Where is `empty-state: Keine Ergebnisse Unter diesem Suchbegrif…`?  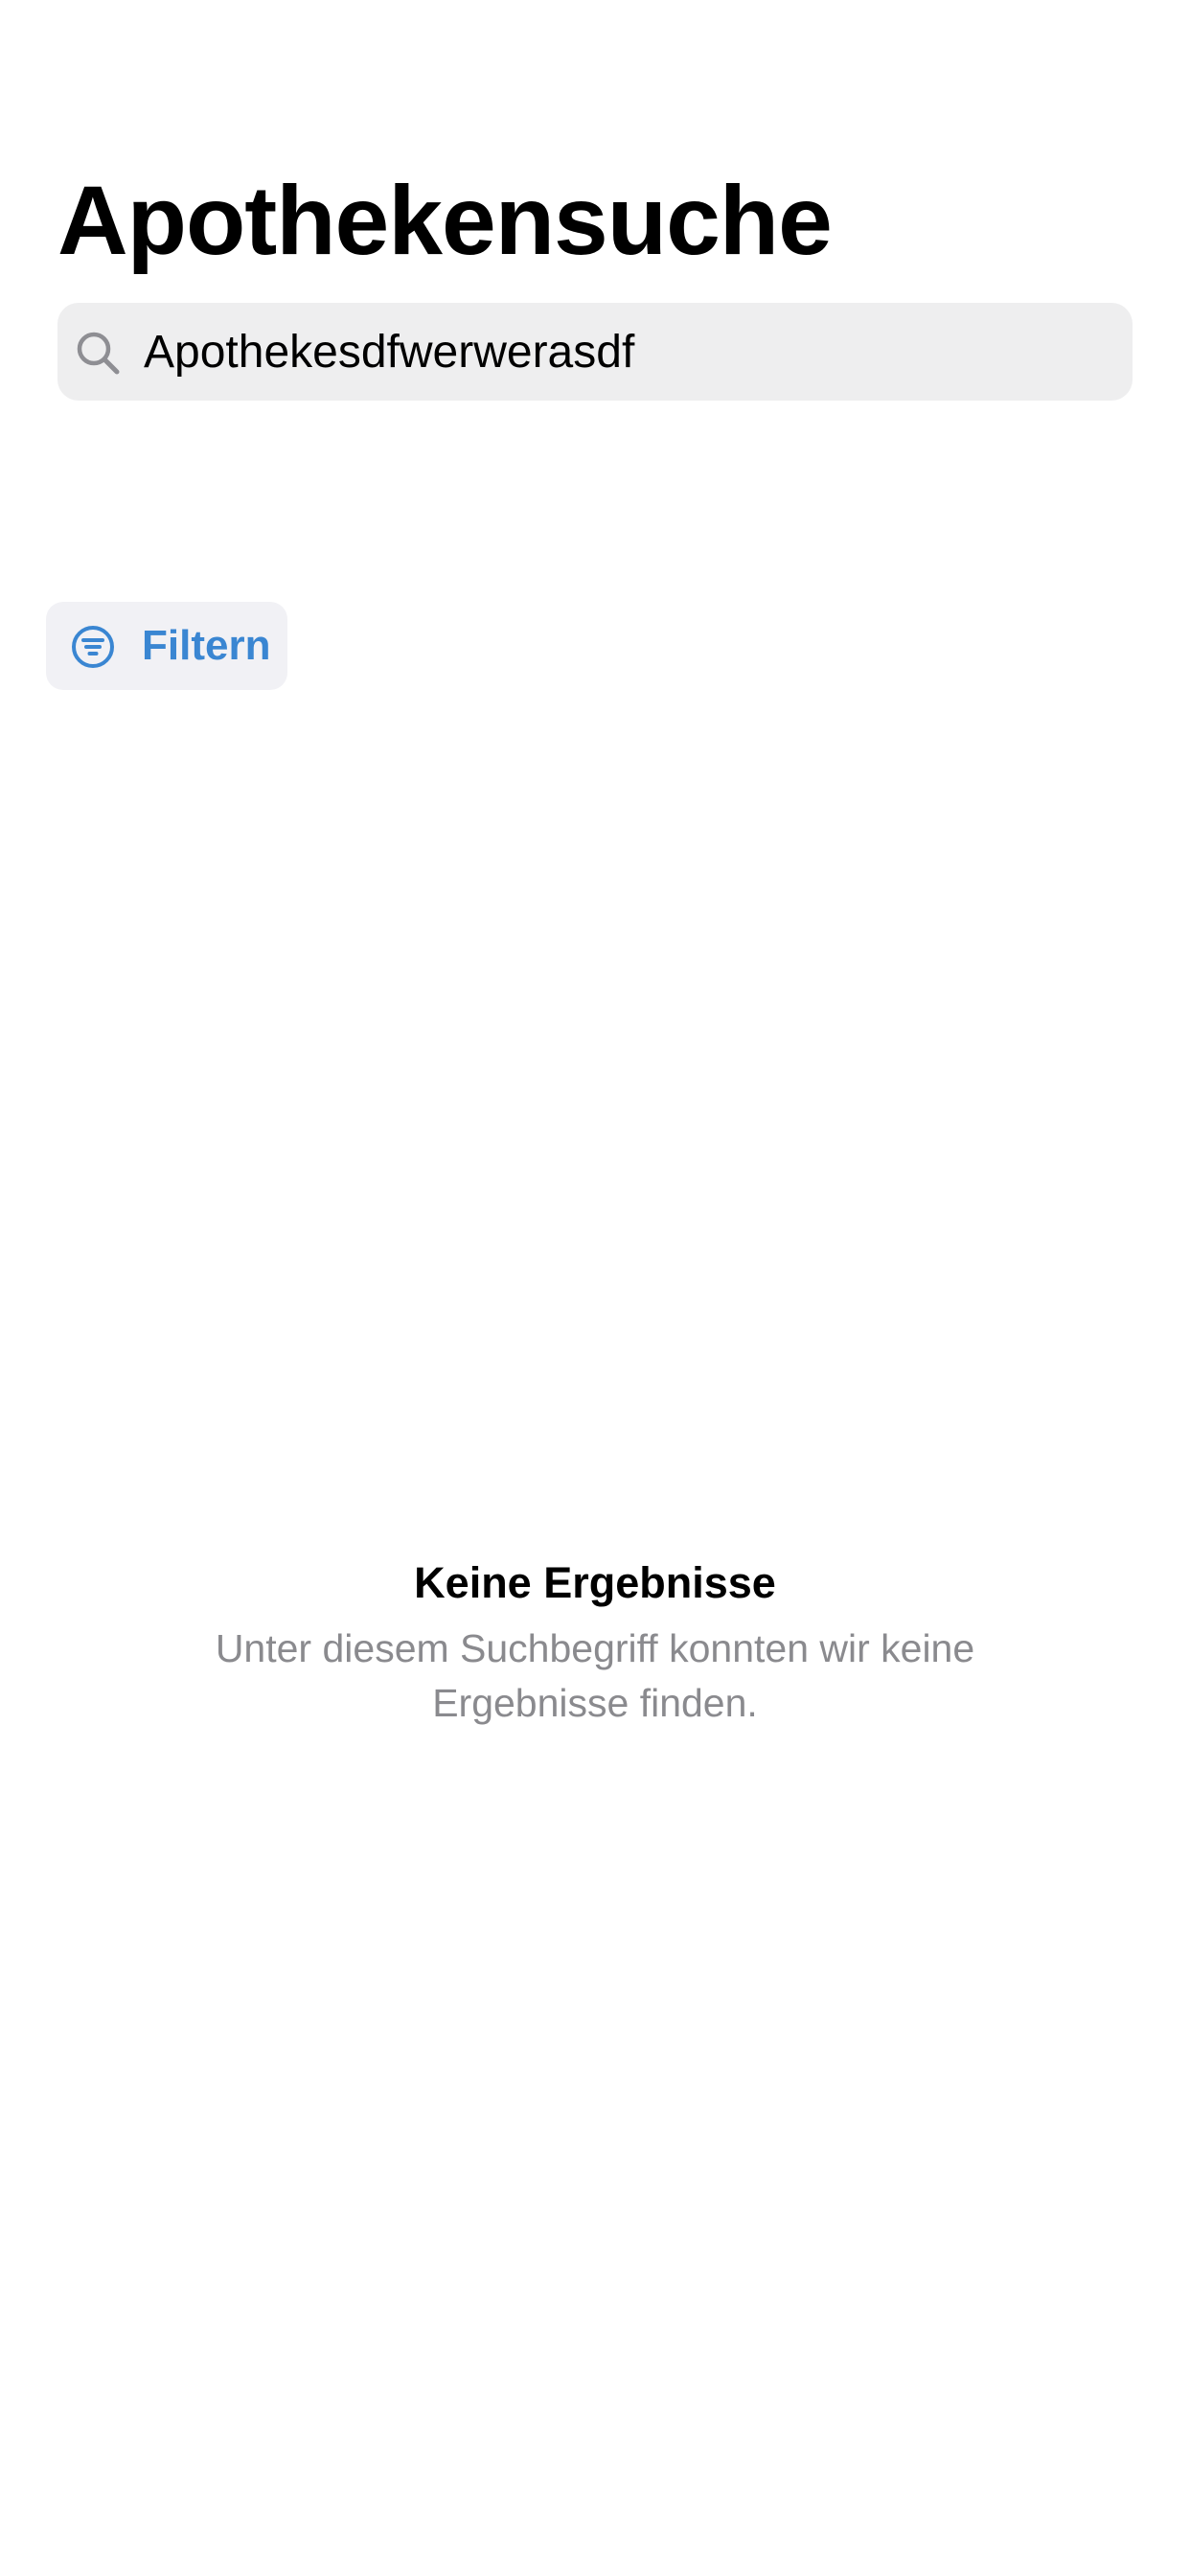 empty-state: Keine Ergebnisse Unter diesem Suchbegrif… is located at coordinates (595, 1641).